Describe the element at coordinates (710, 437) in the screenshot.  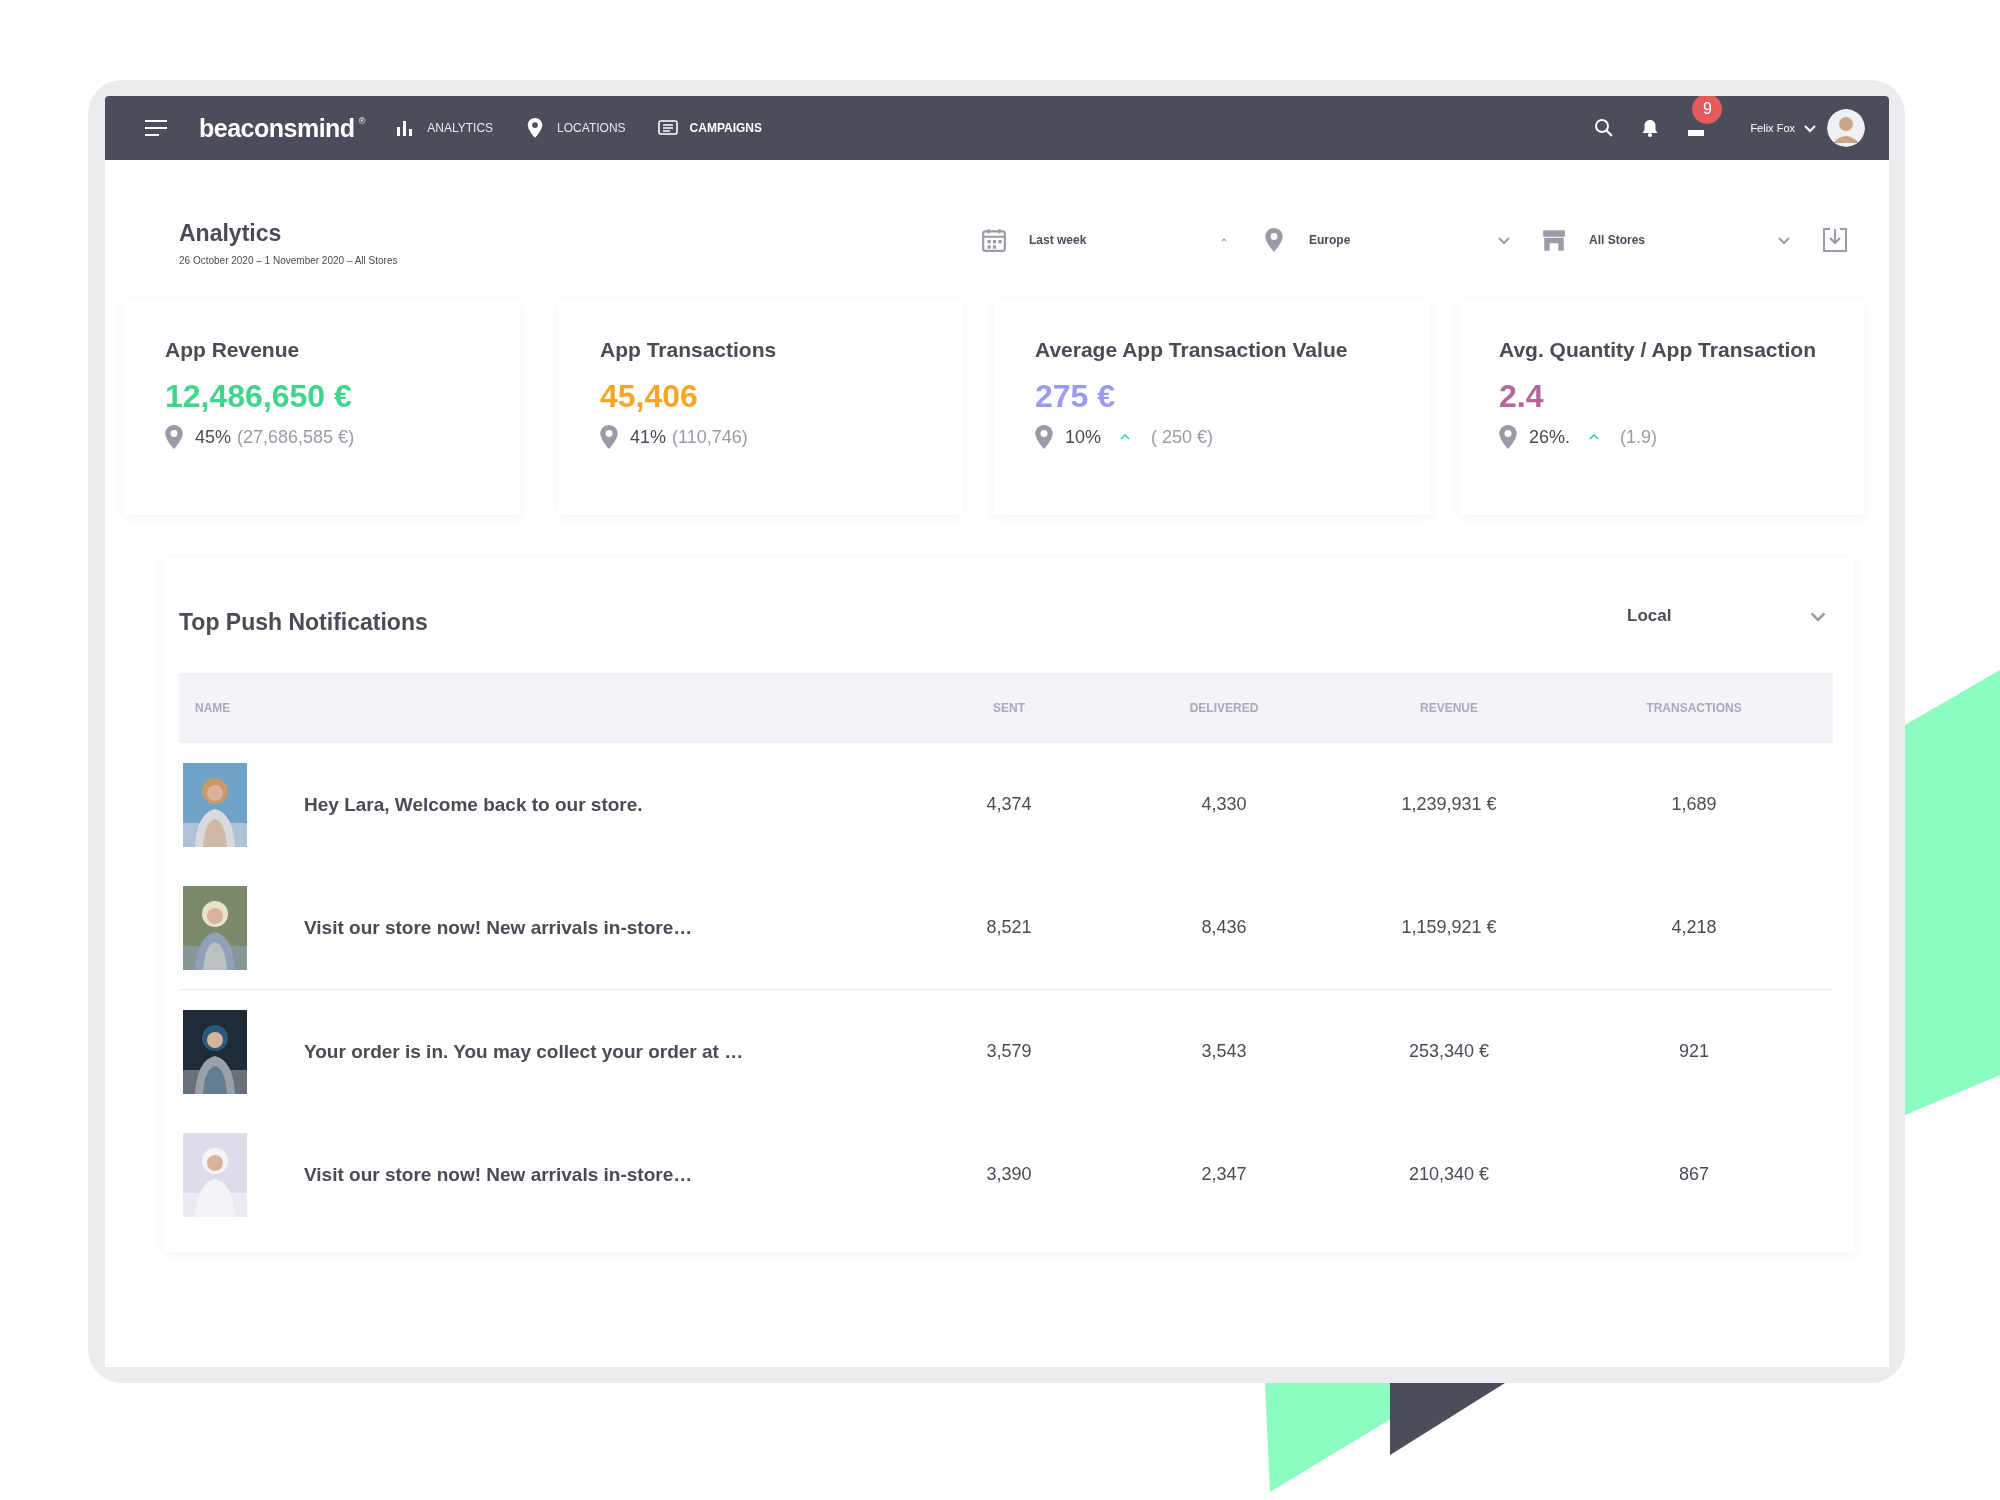
I see `kpi-comparison: (110,746)` at that location.